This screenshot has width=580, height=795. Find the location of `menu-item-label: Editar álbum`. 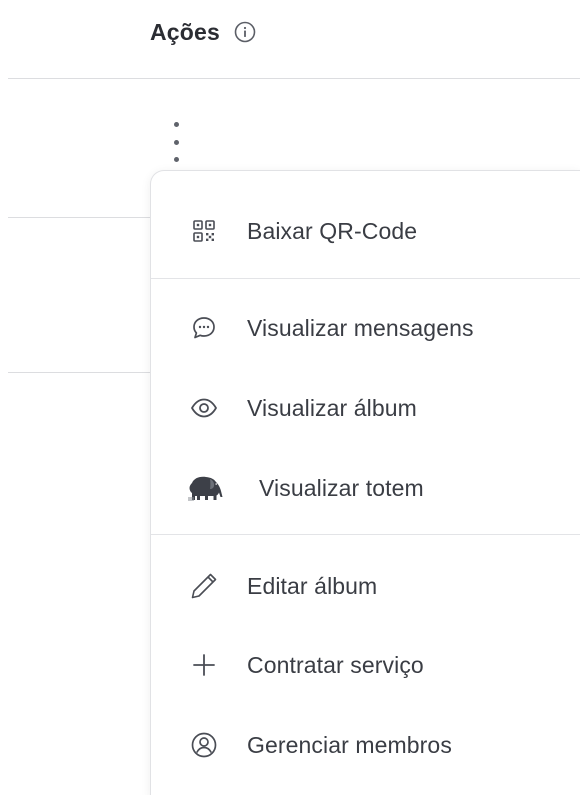

menu-item-label: Editar álbum is located at coordinates (312, 585).